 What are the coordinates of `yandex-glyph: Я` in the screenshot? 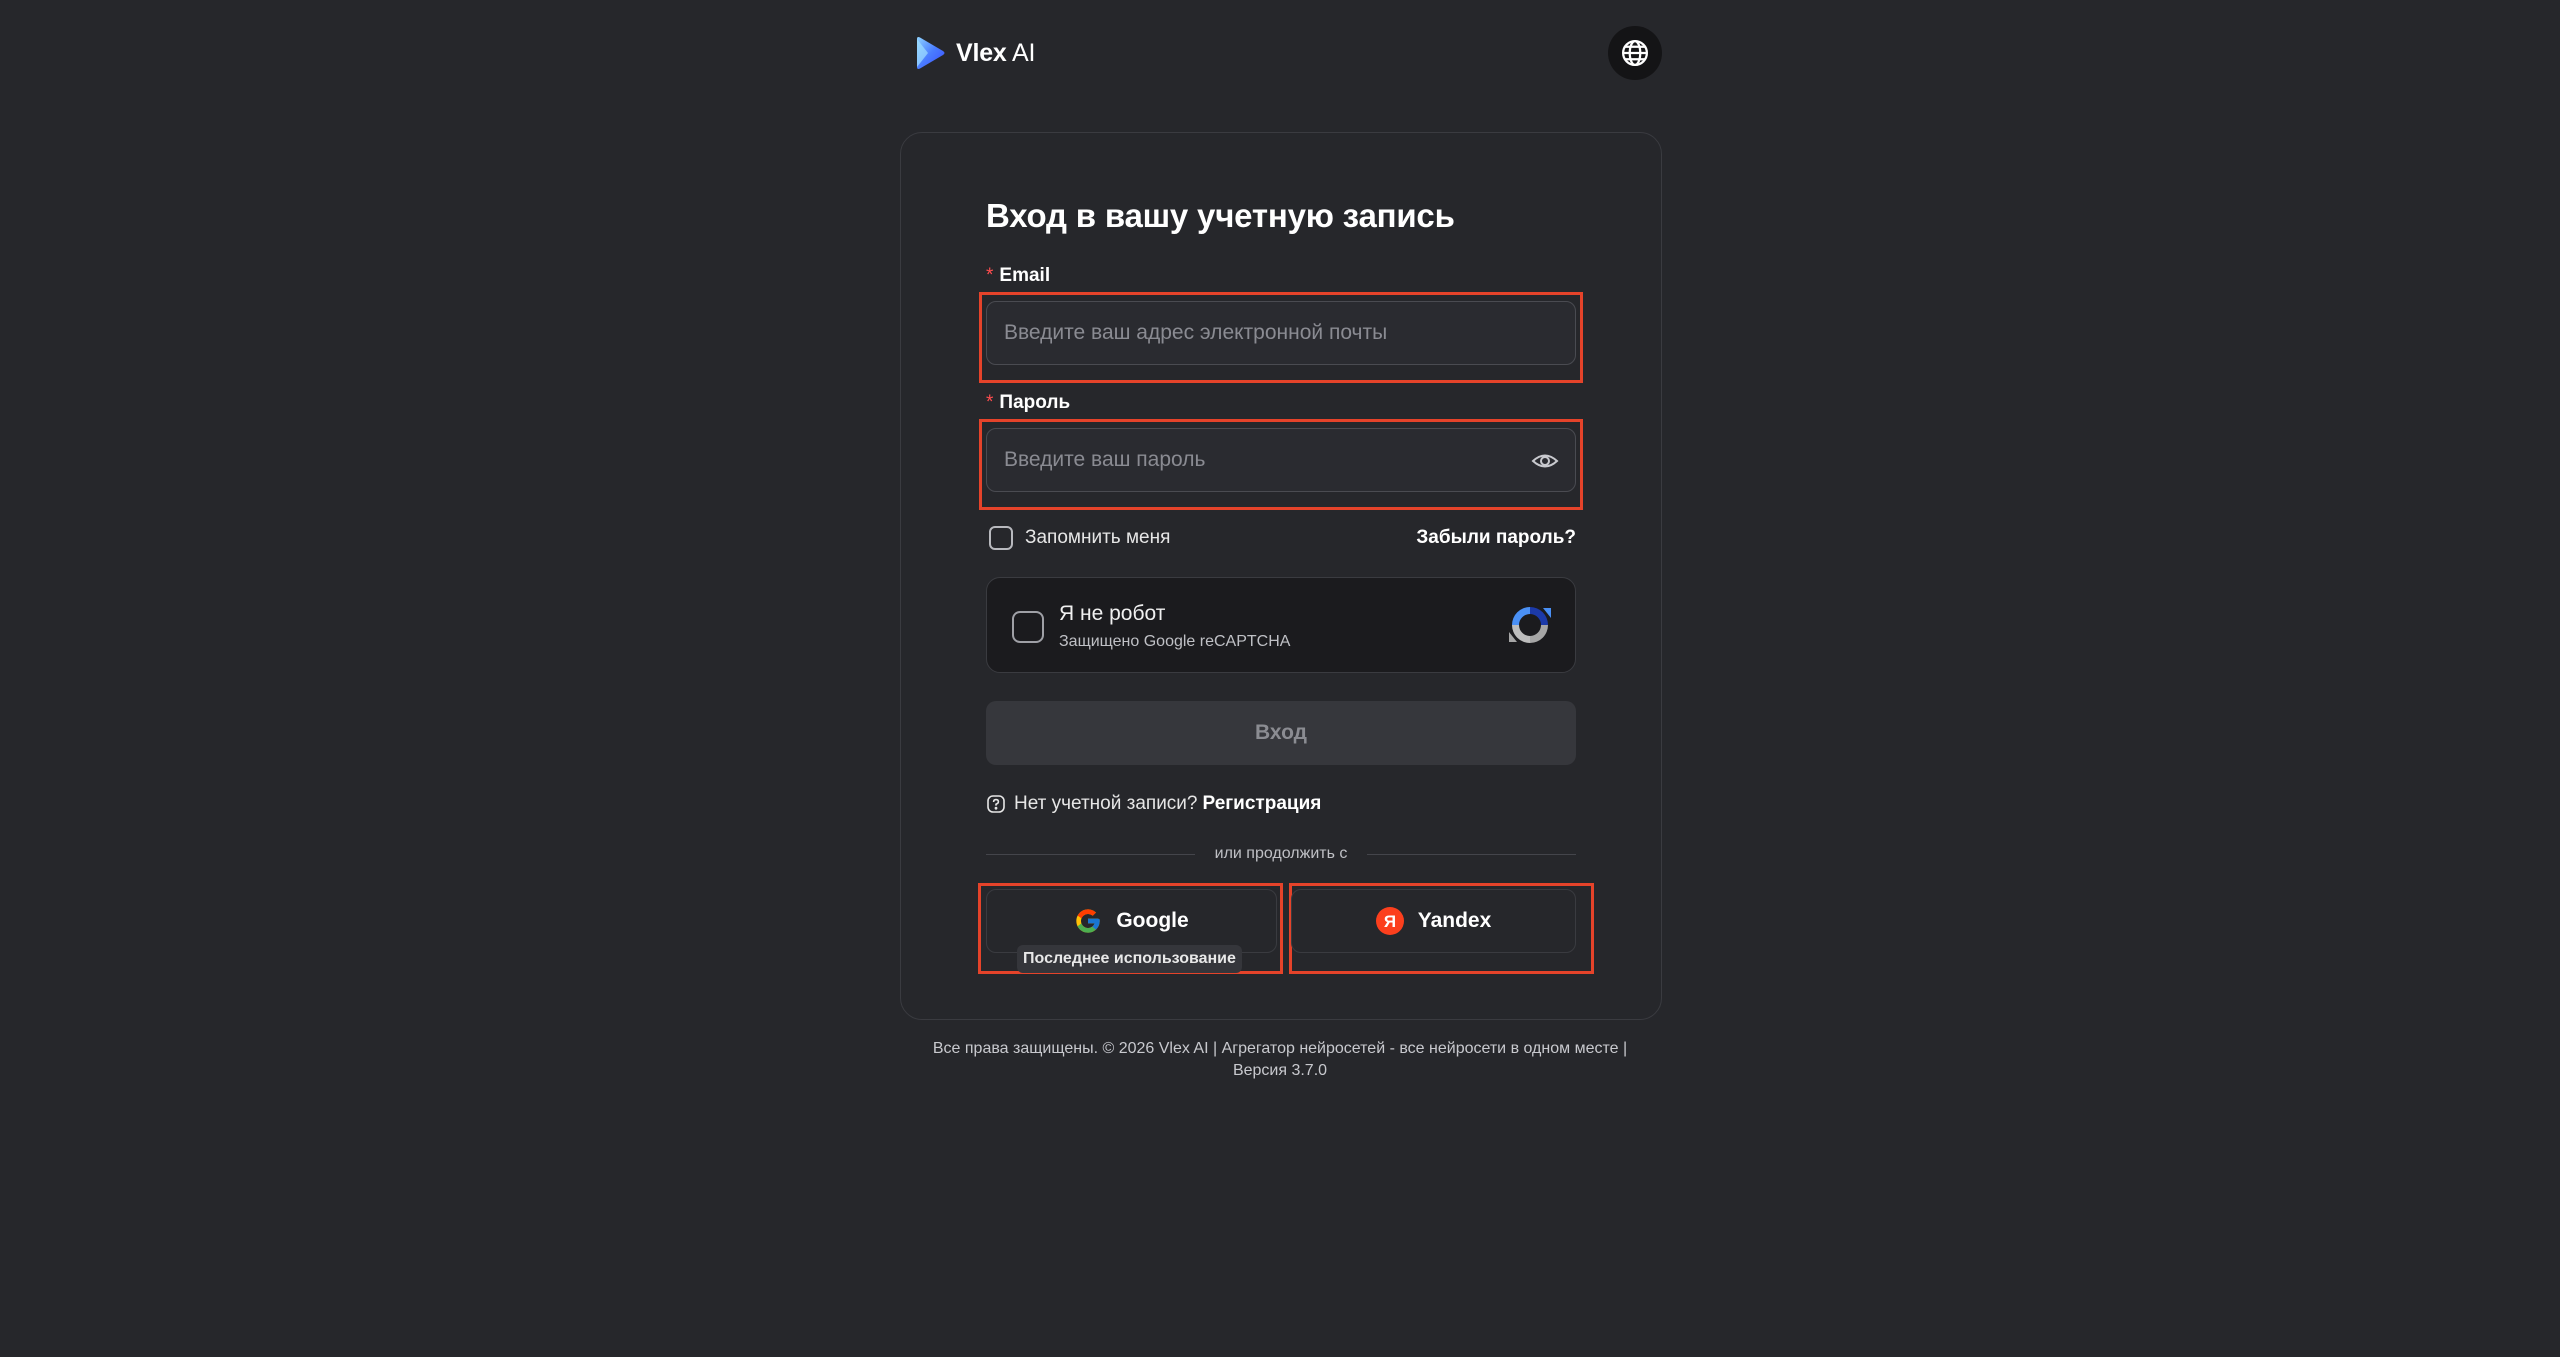 It's located at (1390, 921).